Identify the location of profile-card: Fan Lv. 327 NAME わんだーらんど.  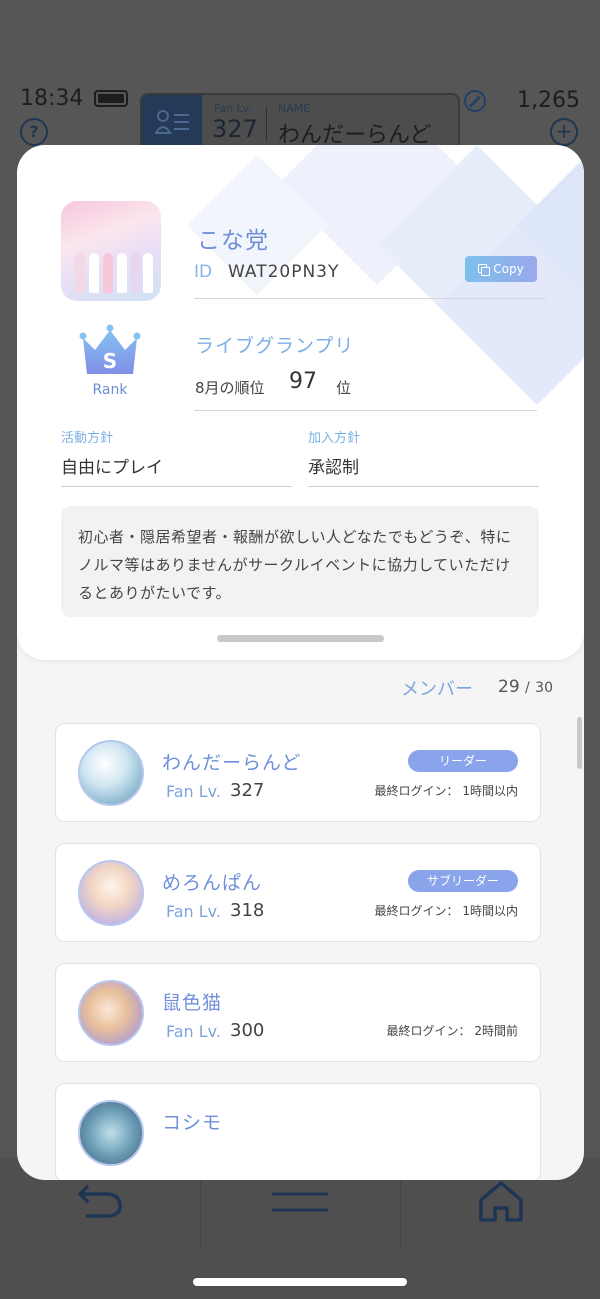
(300, 122).